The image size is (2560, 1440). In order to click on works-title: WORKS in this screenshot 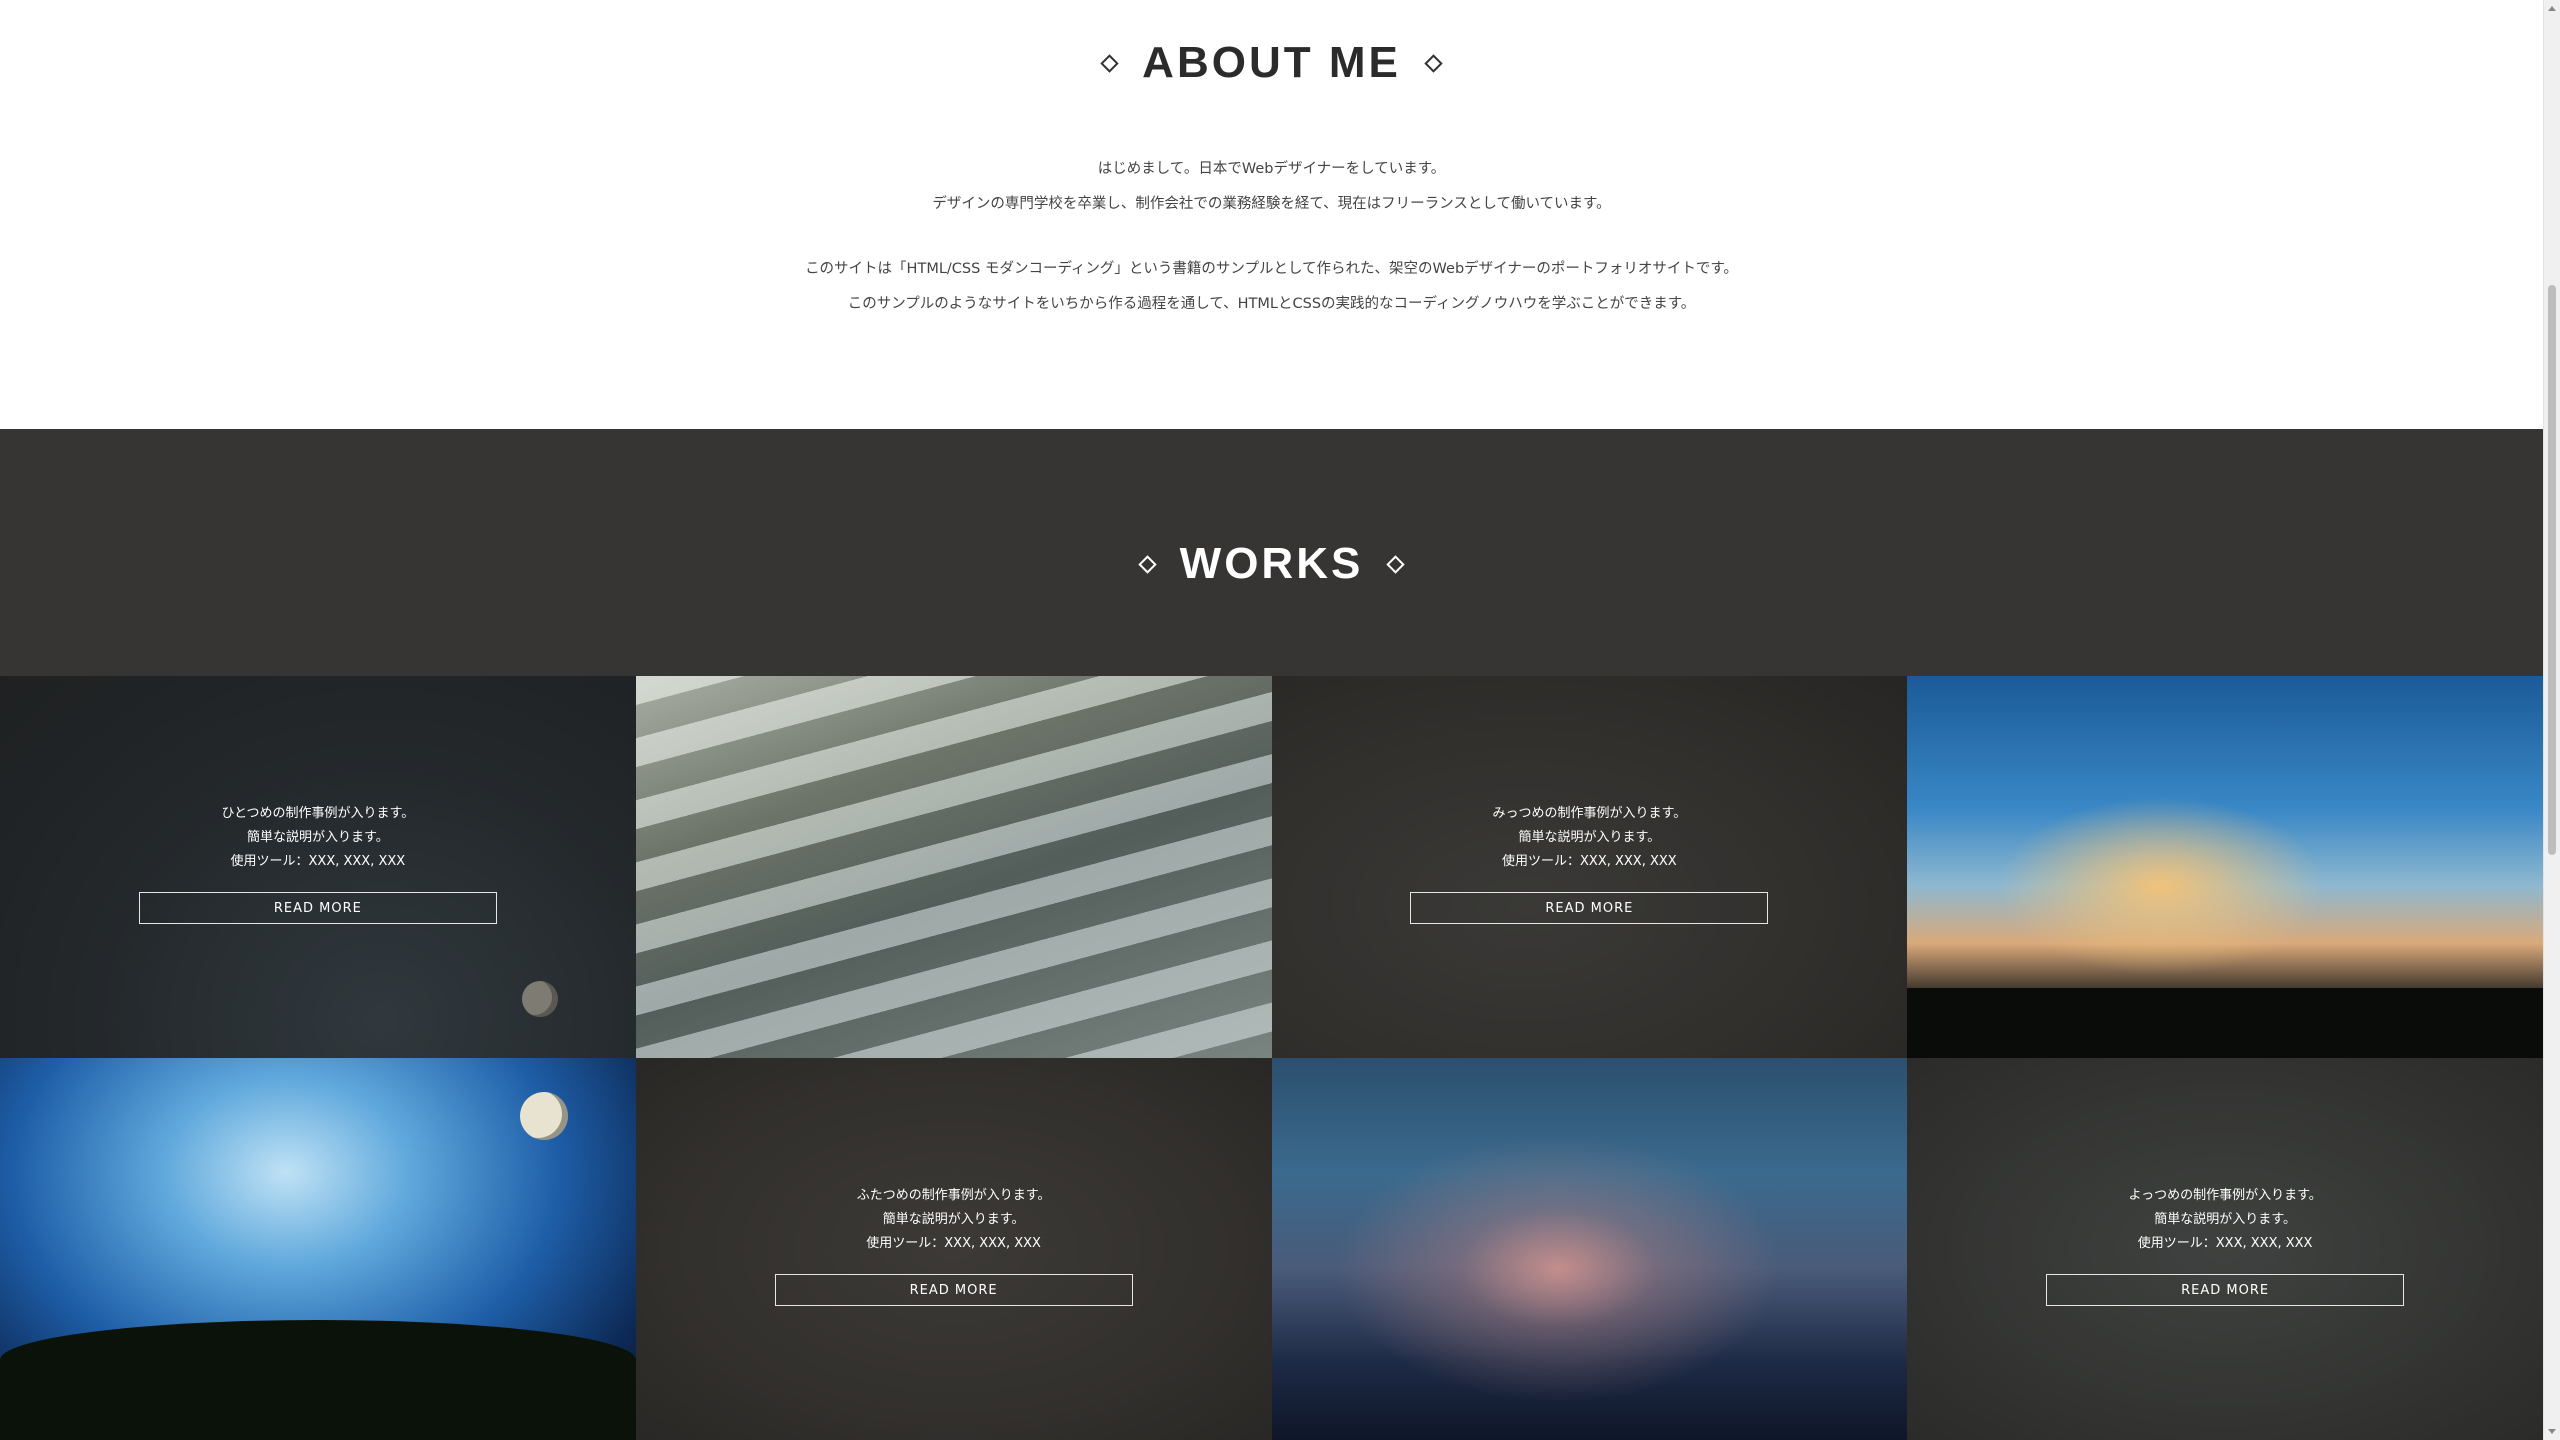, I will do `click(1271, 563)`.